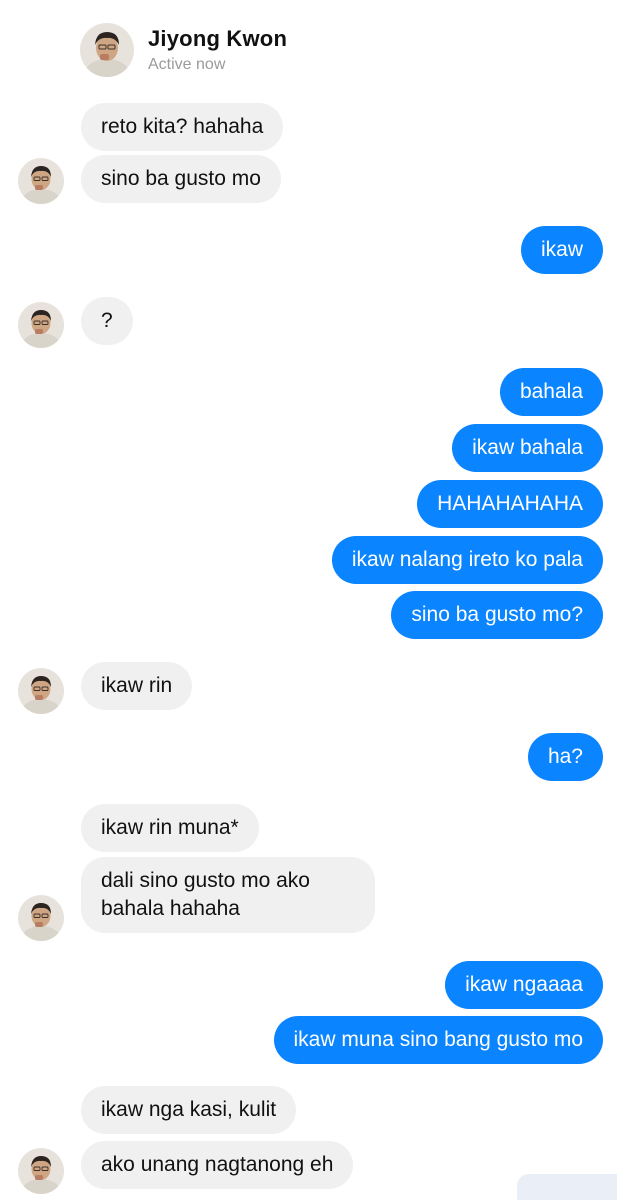 The height and width of the screenshot is (1200, 617). Describe the element at coordinates (107, 50) in the screenshot. I see `contact-avatar` at that location.